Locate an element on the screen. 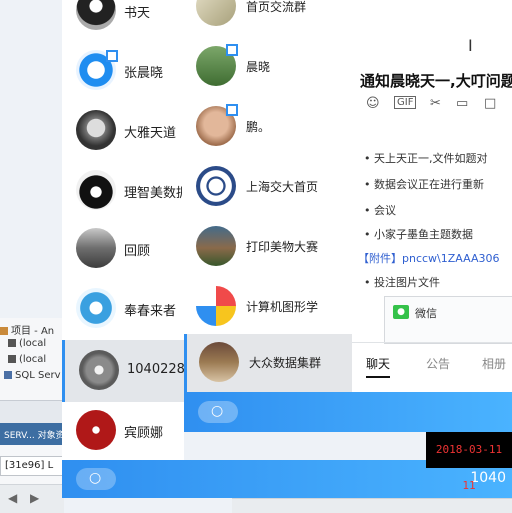 This screenshot has width=512, height=513. conversation-item: 上海交大首页 is located at coordinates (268, 188).